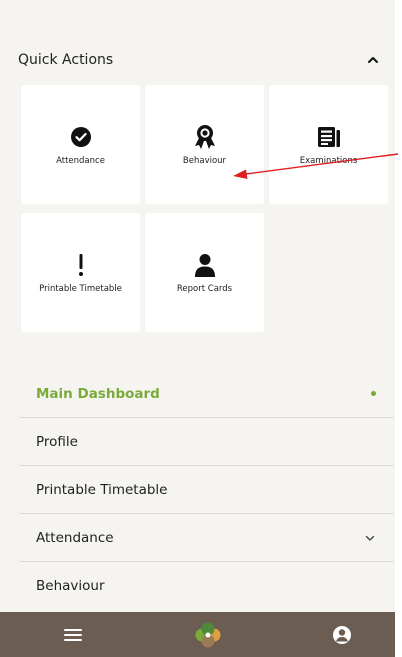 The height and width of the screenshot is (657, 402). Describe the element at coordinates (199, 60) in the screenshot. I see `quick-actions-header: Quick Actions` at that location.